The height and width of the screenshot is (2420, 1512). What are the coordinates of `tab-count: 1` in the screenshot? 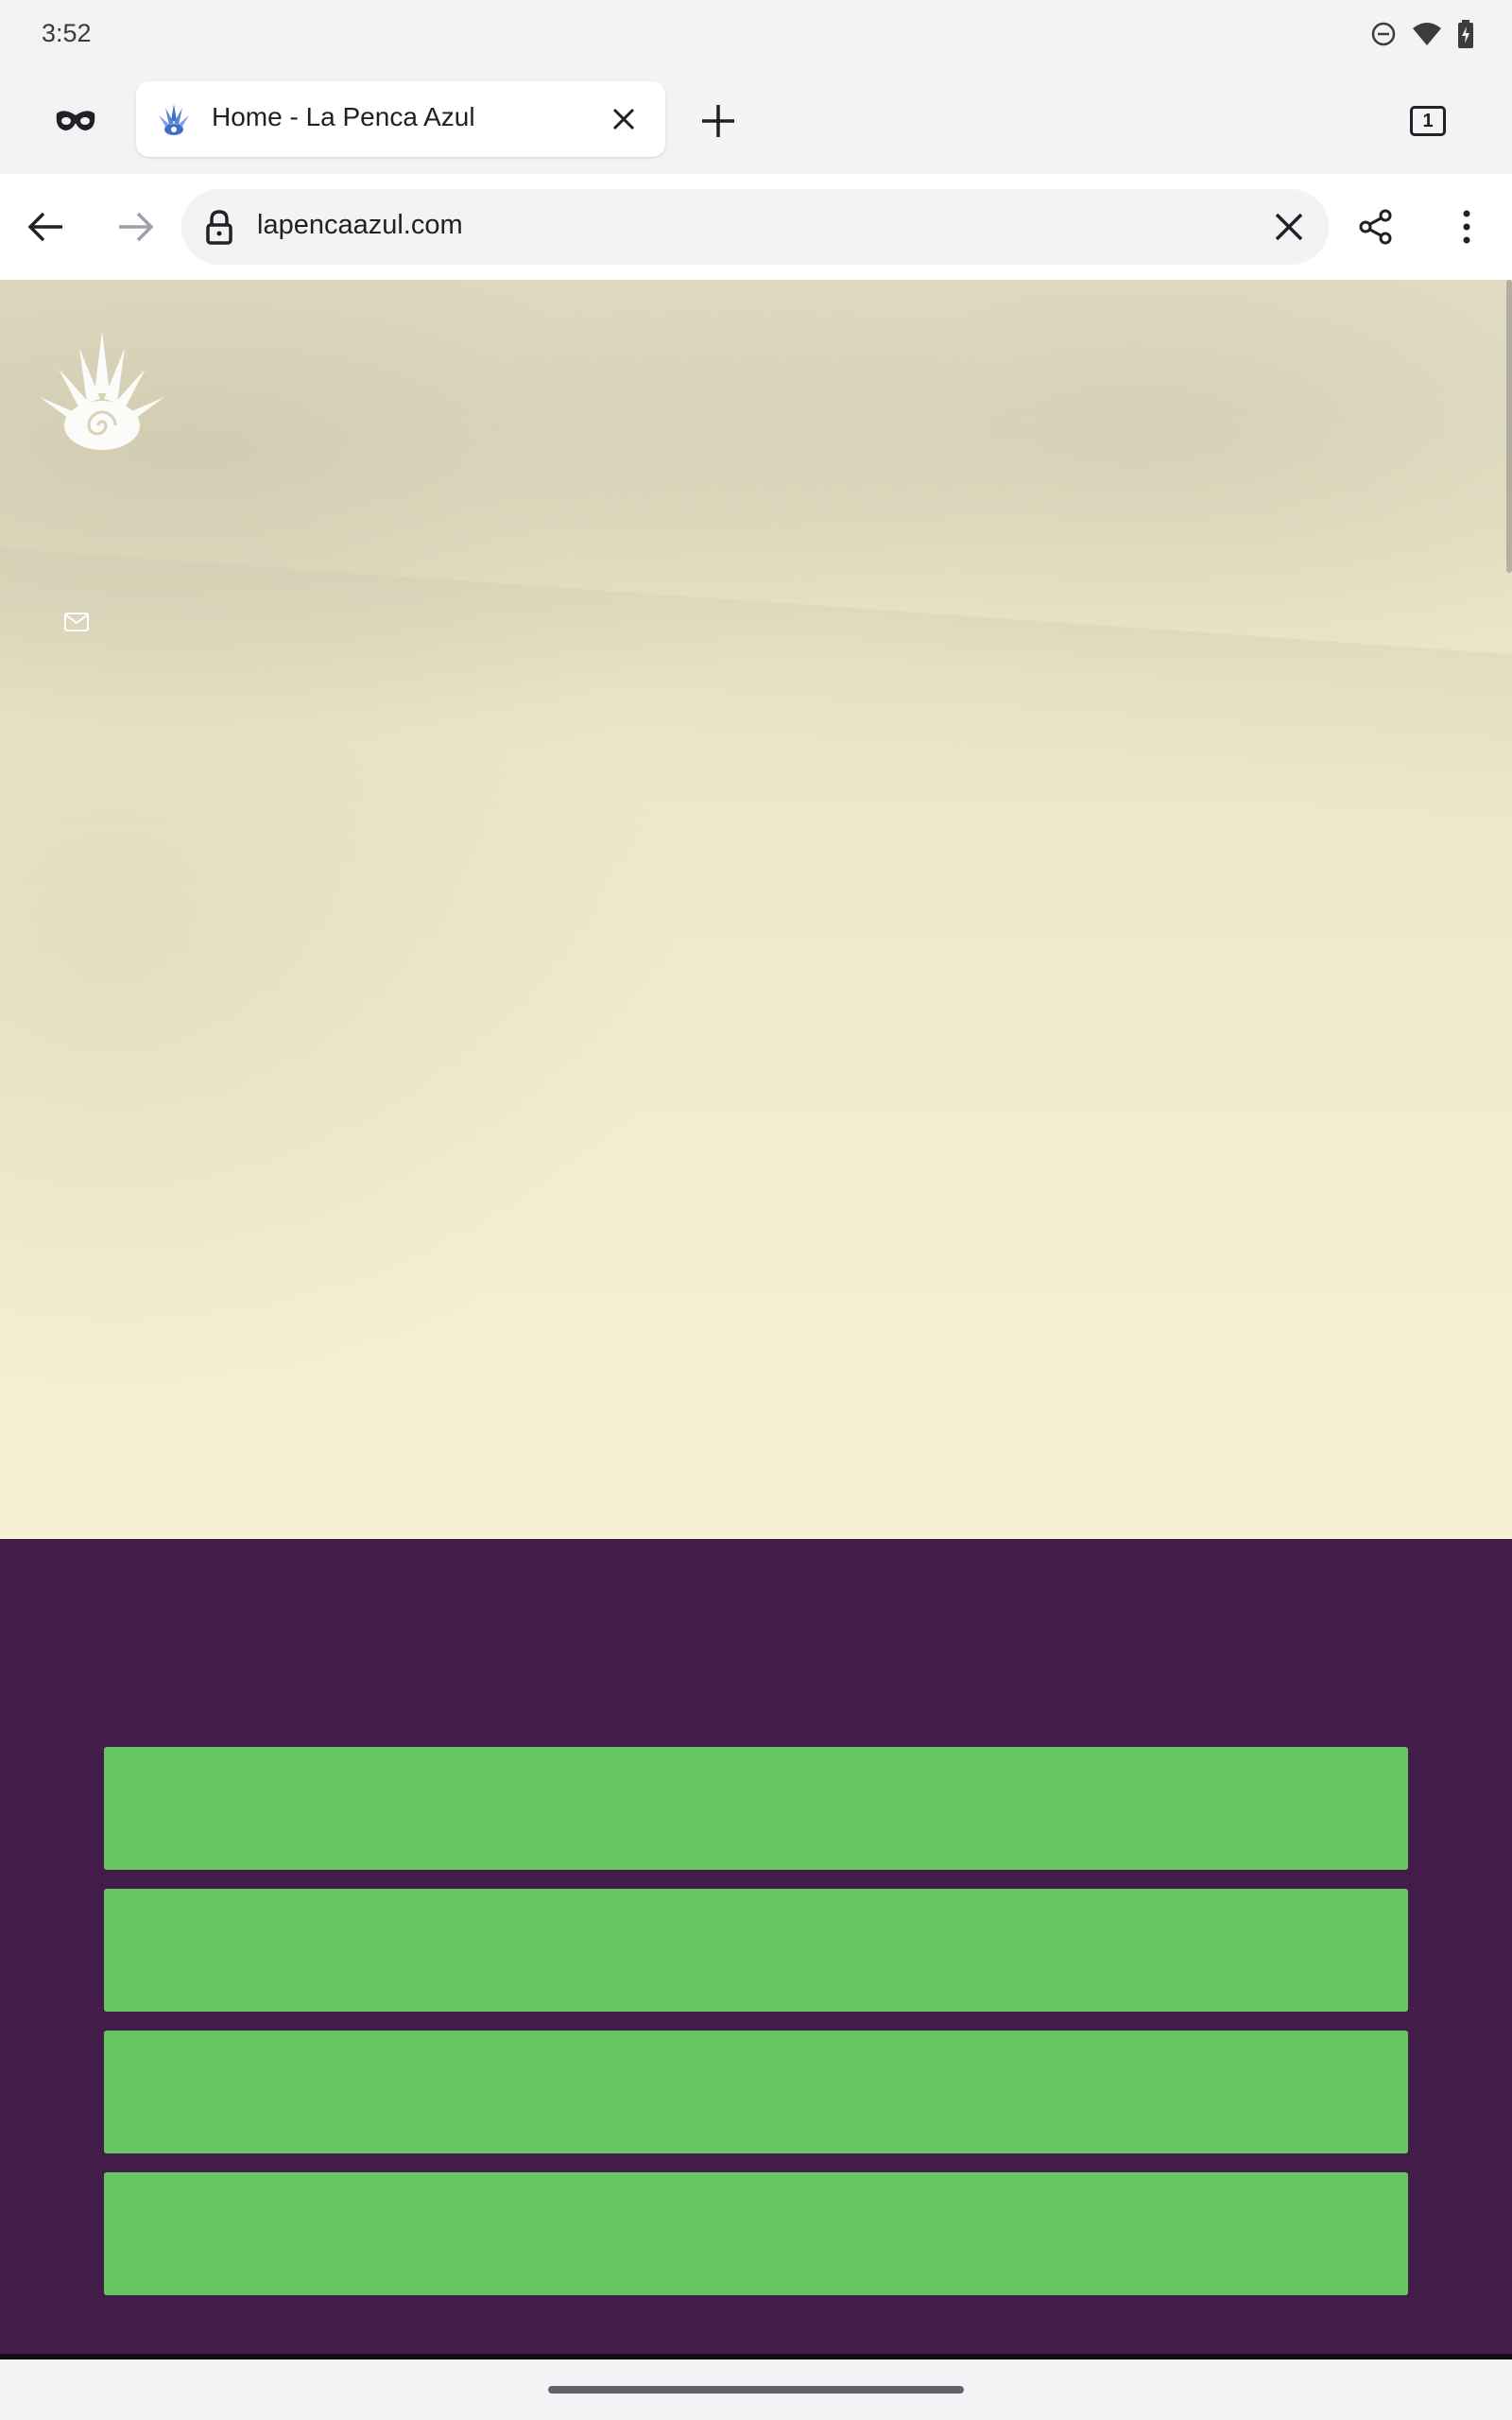 It's located at (1428, 121).